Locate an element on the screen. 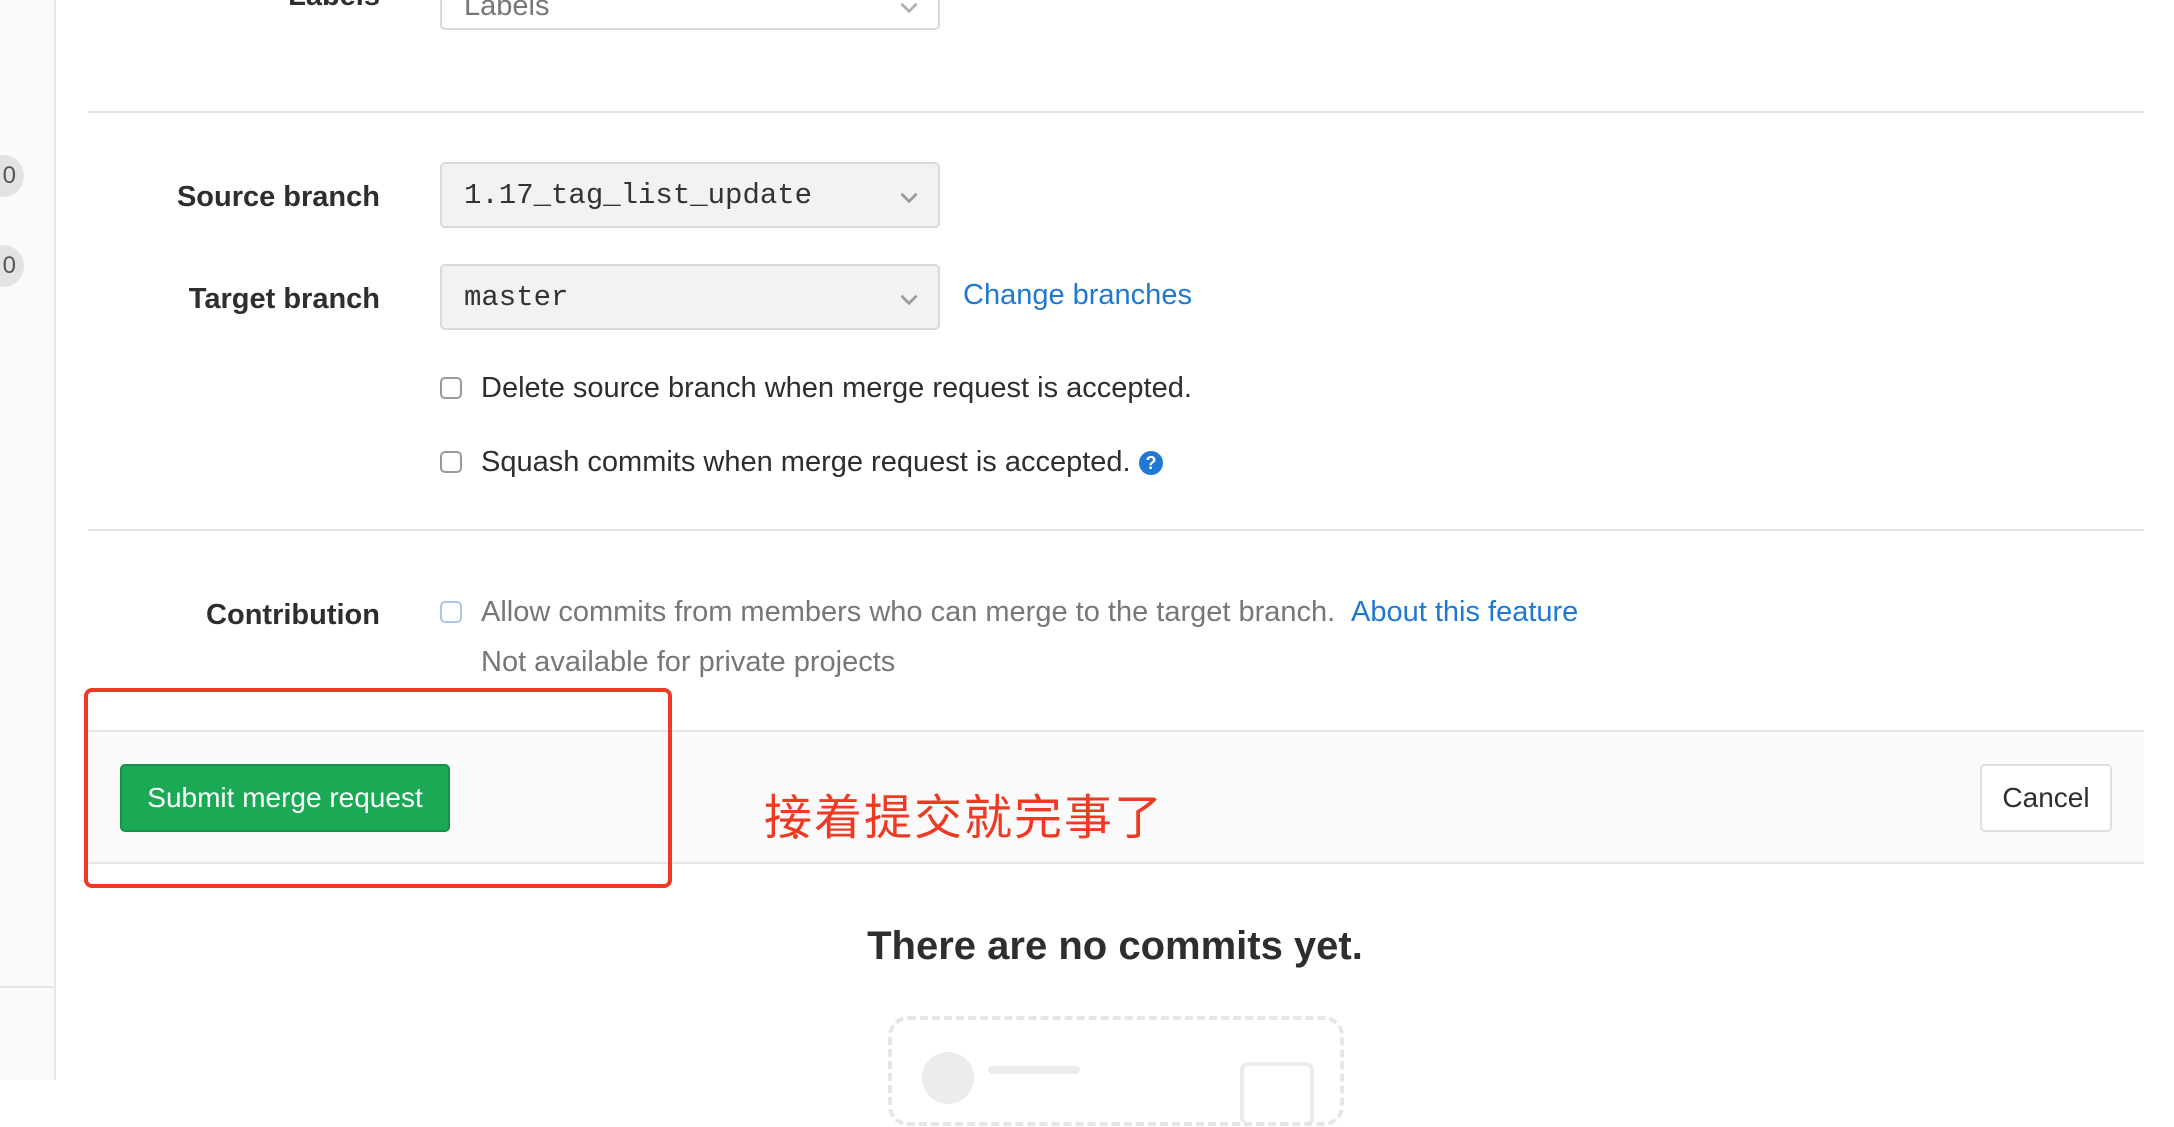  target-branch-dropdown: master is located at coordinates (690, 297).